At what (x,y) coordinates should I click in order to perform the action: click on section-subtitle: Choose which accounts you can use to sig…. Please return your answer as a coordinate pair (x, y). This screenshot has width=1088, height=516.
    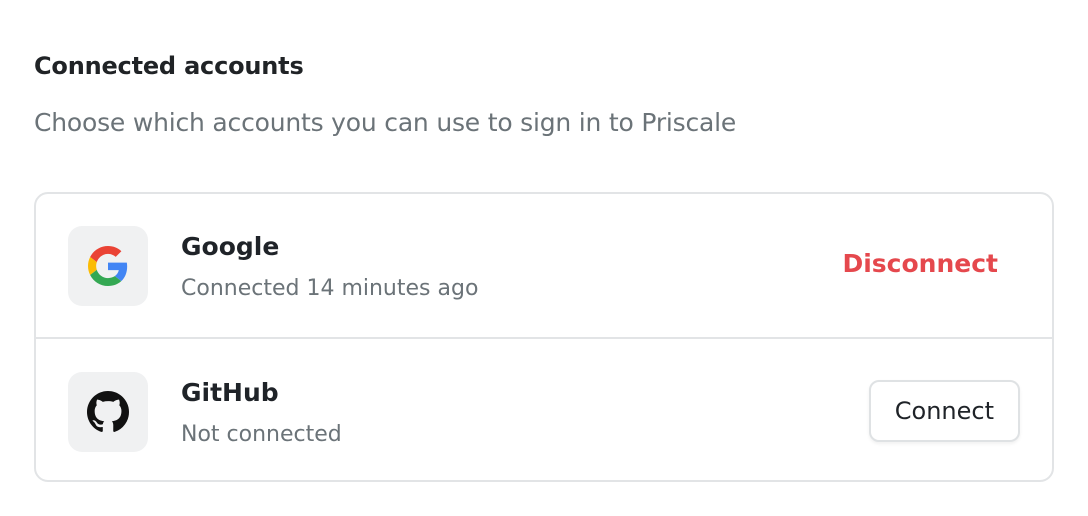
    Looking at the image, I should click on (385, 122).